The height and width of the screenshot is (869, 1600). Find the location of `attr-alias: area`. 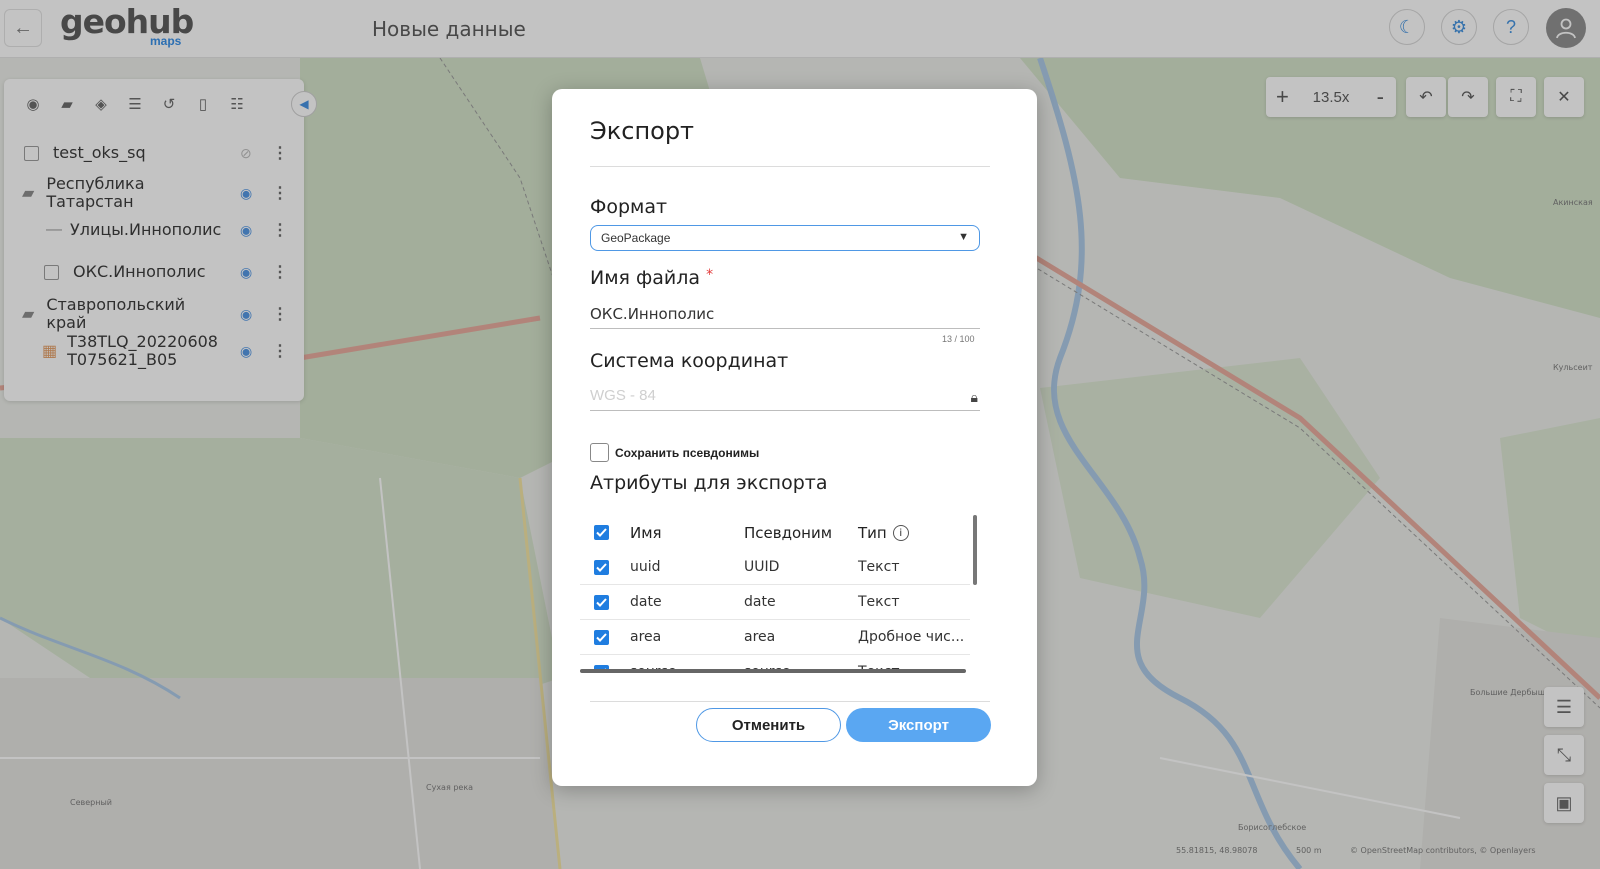

attr-alias: area is located at coordinates (759, 637).